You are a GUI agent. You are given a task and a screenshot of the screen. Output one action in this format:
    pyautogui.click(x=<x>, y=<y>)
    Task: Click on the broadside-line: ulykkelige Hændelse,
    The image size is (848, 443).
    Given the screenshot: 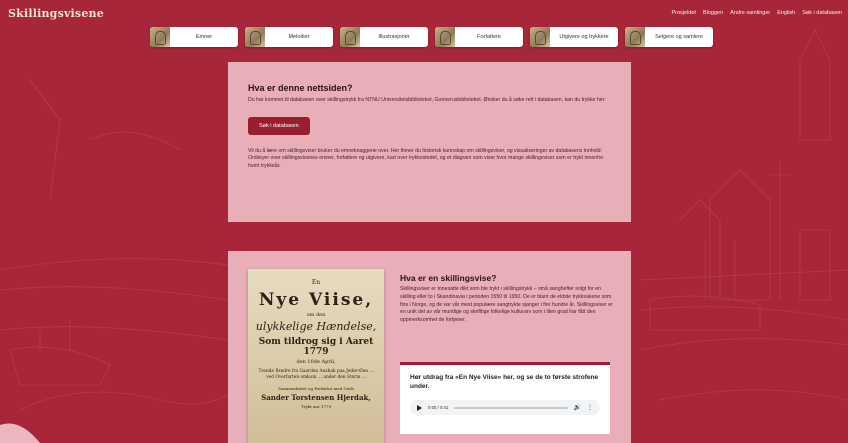 What is the action you would take?
    pyautogui.click(x=316, y=326)
    